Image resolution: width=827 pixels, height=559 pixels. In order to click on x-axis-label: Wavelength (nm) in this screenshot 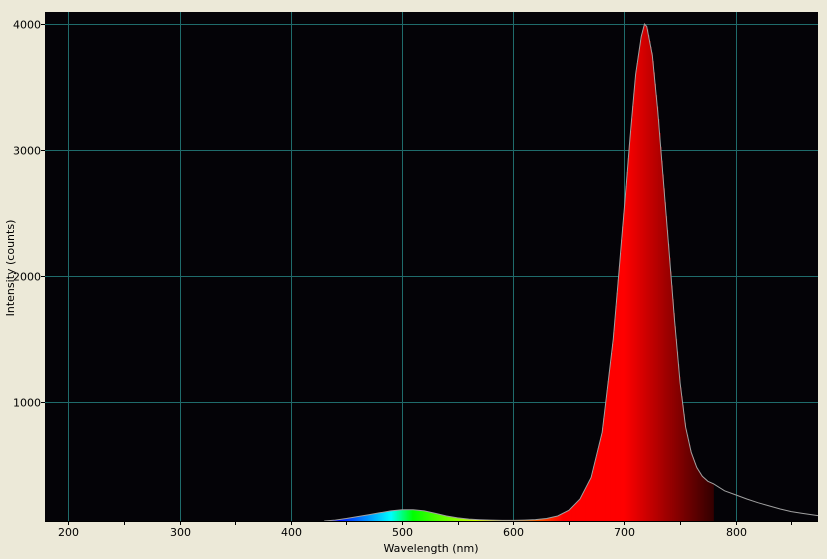, I will do `click(430, 548)`.